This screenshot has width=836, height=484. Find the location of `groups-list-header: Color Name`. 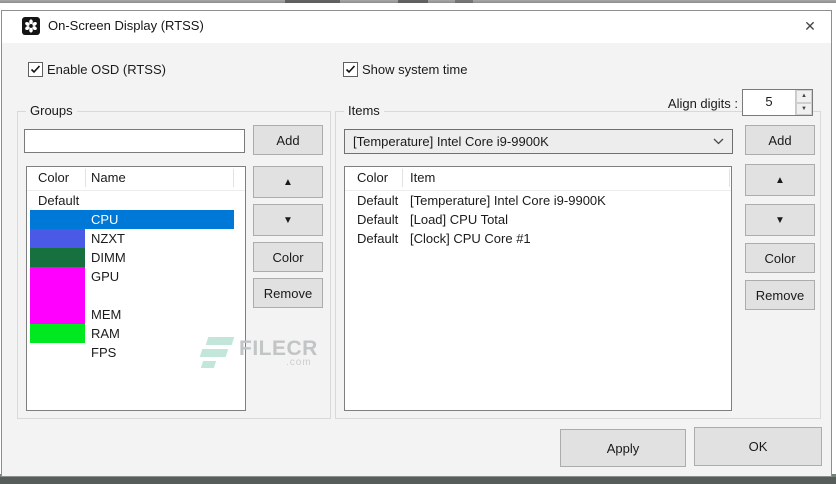

groups-list-header: Color Name is located at coordinates (136, 179).